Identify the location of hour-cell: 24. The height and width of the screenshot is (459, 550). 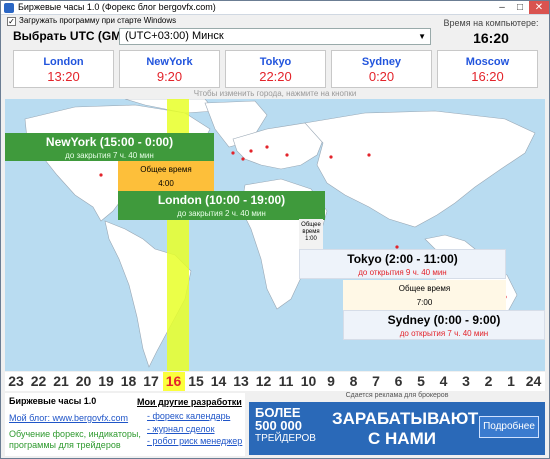
(533, 381).